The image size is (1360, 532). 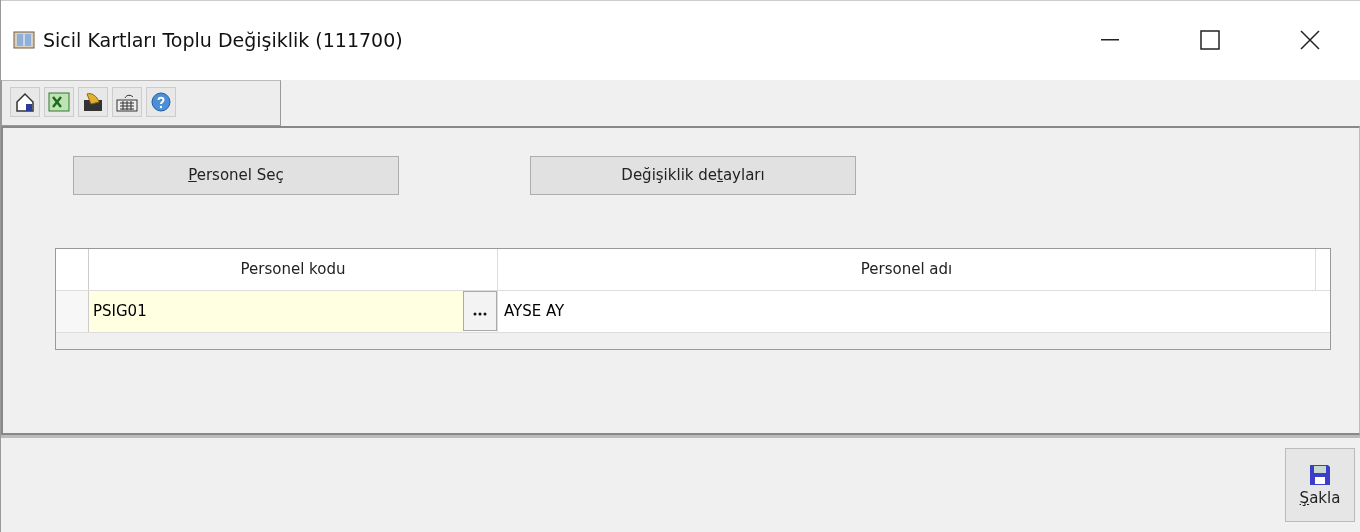 I want to click on column-header: Personel adı, so click(x=907, y=269).